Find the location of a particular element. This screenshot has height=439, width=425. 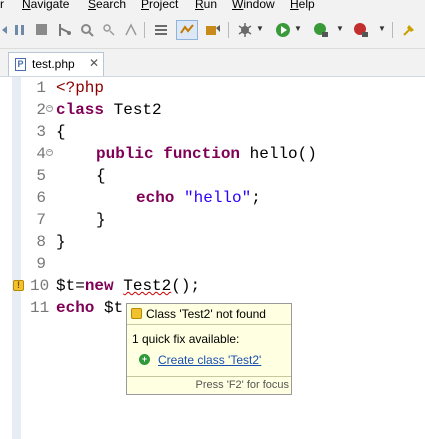

menu-navigate: Navigate is located at coordinates (45, 5).